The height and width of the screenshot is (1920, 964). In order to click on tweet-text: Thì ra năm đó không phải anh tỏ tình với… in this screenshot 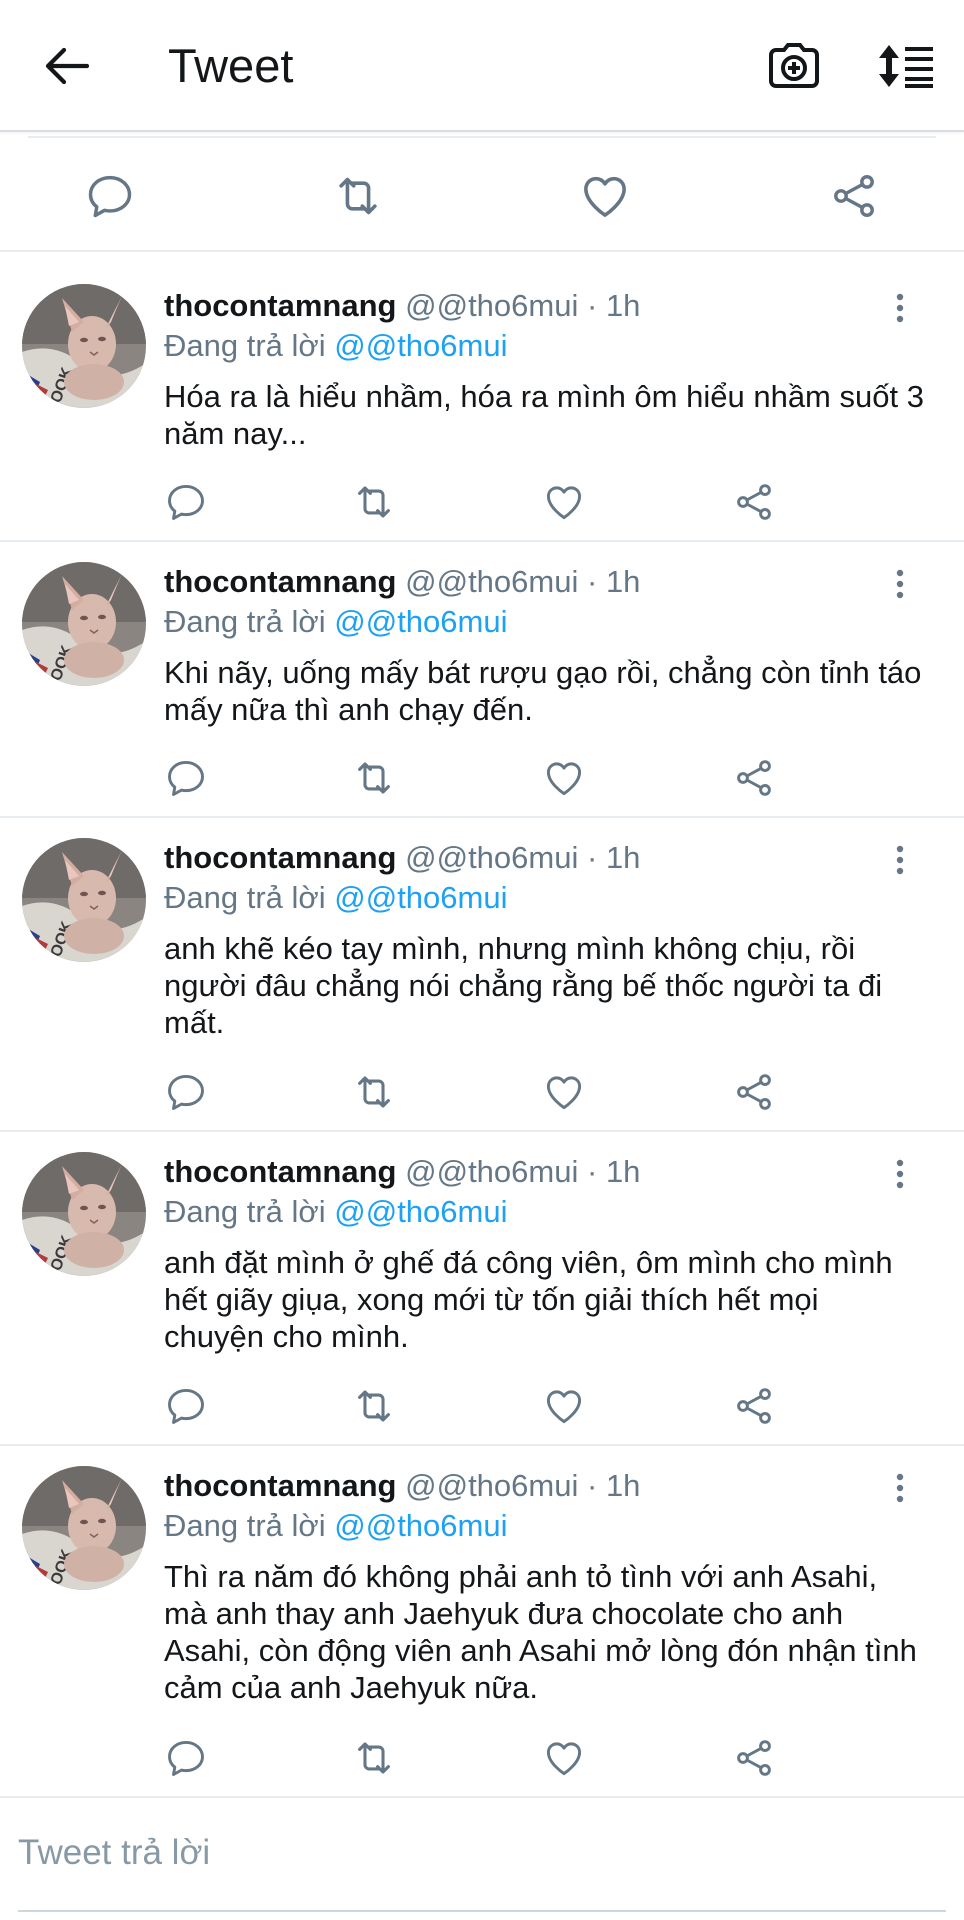, I will do `click(540, 1632)`.